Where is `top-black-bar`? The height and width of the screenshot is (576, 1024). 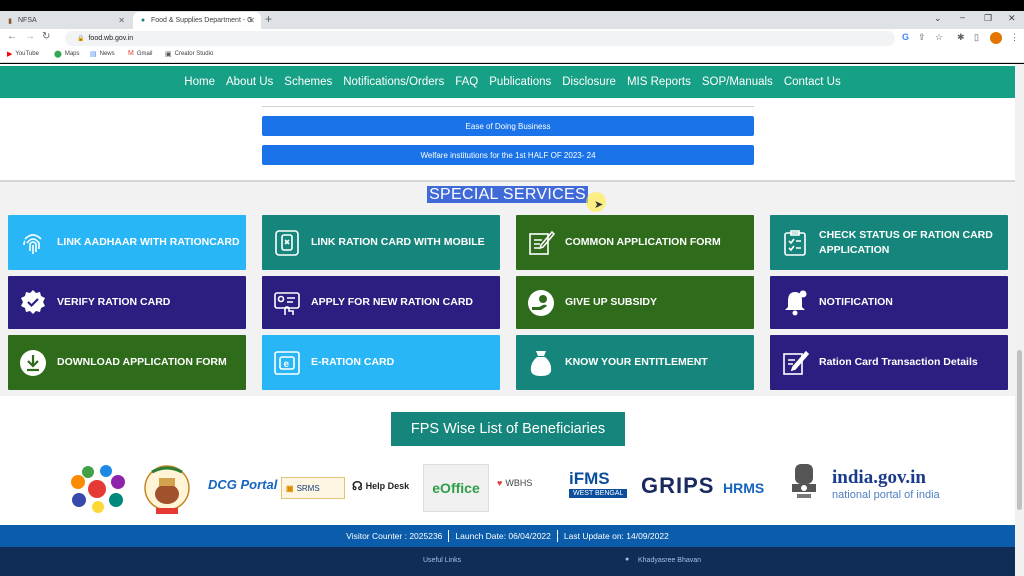
top-black-bar is located at coordinates (512, 5).